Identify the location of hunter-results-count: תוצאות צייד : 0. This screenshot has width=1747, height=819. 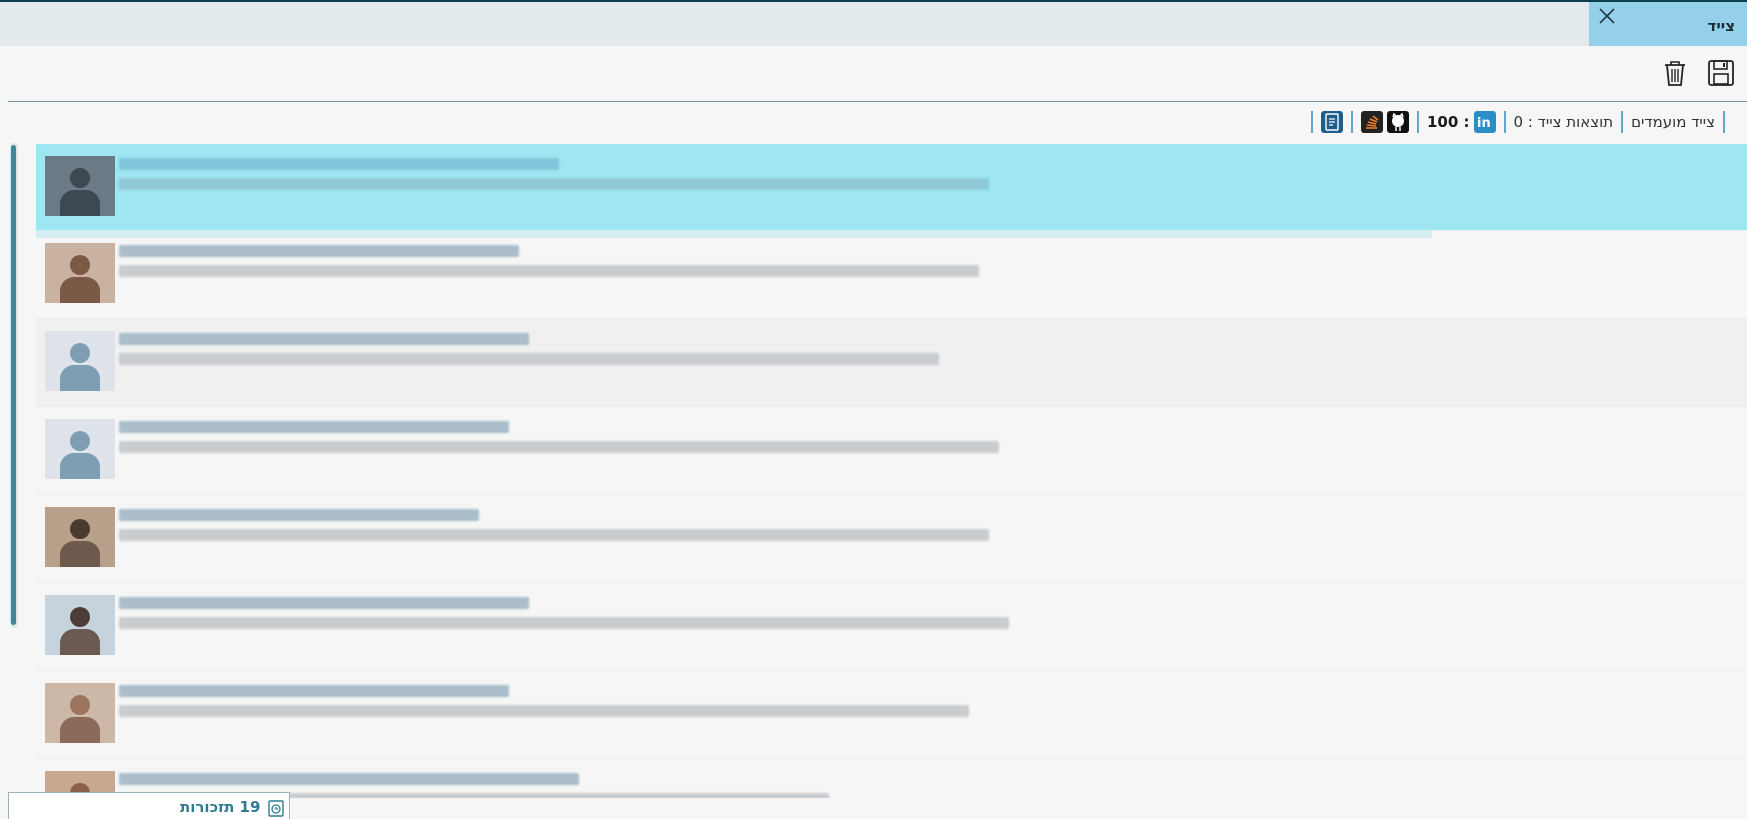
(1563, 122).